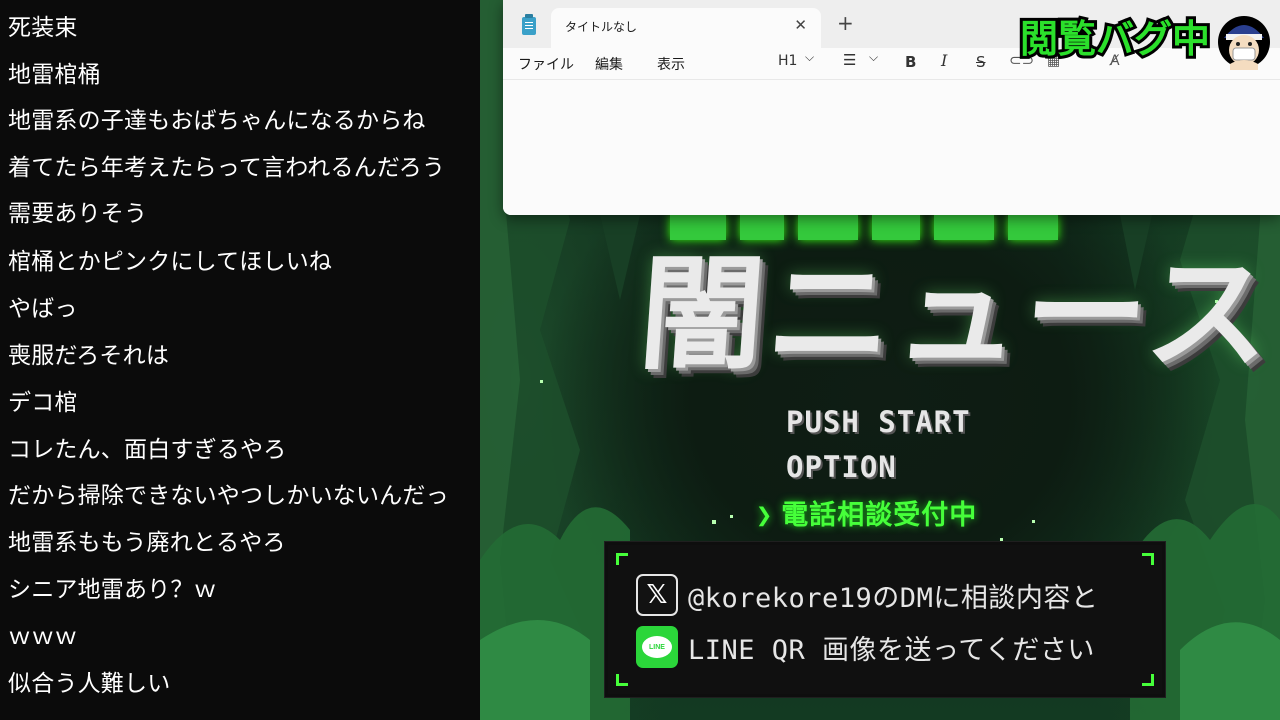  I want to click on comment-item: 似合う人難しい, so click(89, 684).